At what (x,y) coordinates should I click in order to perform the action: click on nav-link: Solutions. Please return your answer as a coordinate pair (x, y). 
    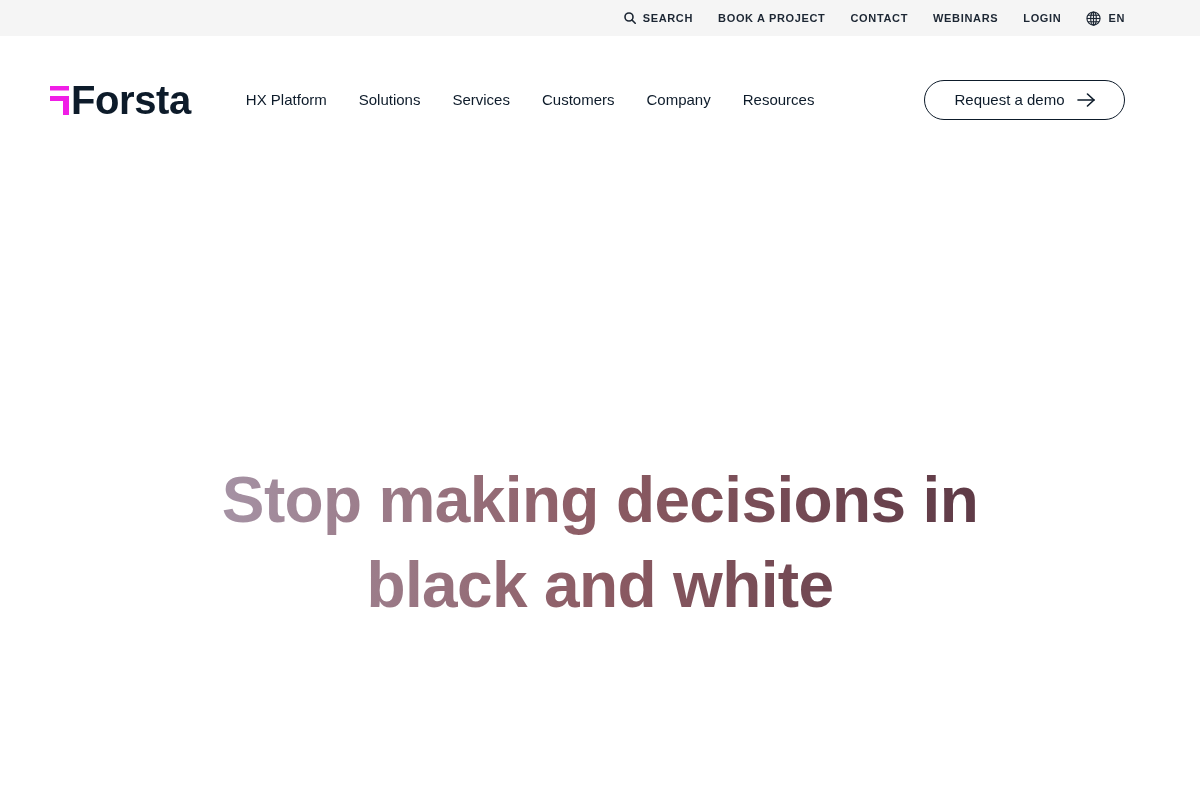
    Looking at the image, I should click on (389, 100).